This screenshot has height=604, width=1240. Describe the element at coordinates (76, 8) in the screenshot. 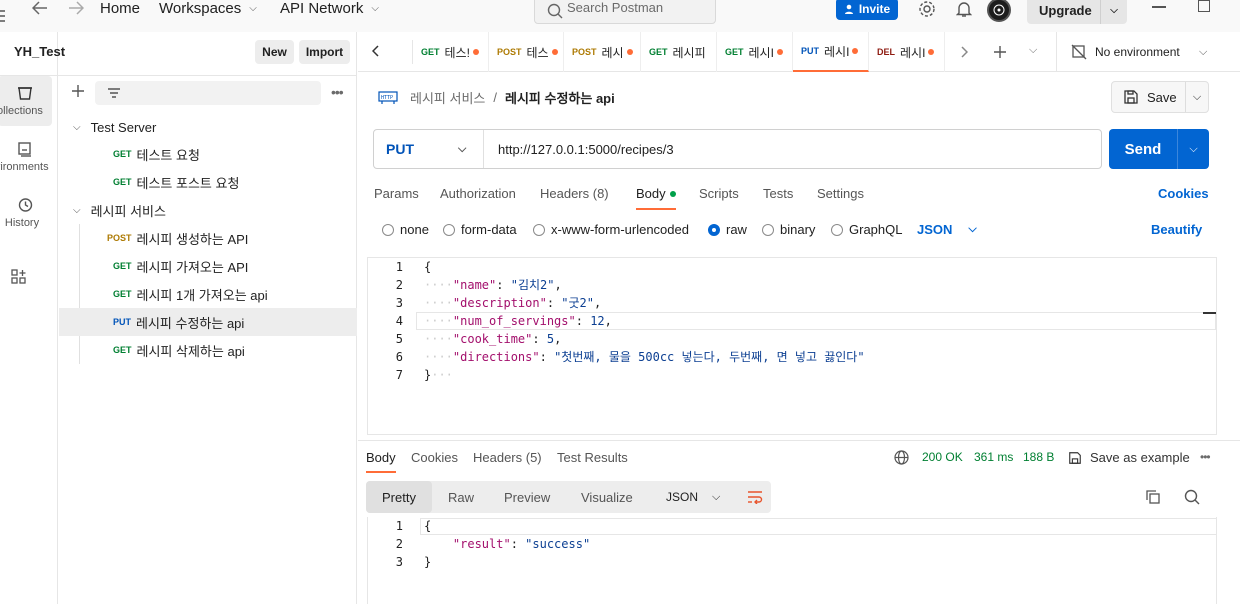

I see `forward-arrow-icon` at that location.